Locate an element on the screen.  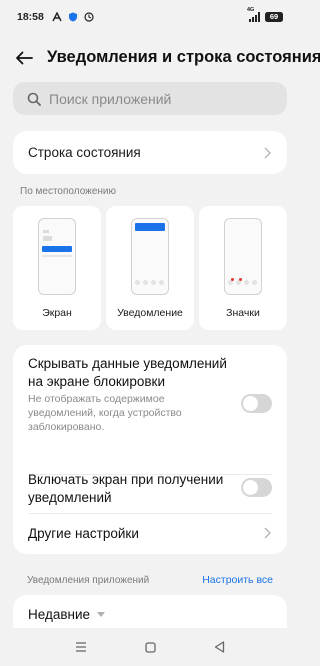
network-type: 4G is located at coordinates (251, 10).